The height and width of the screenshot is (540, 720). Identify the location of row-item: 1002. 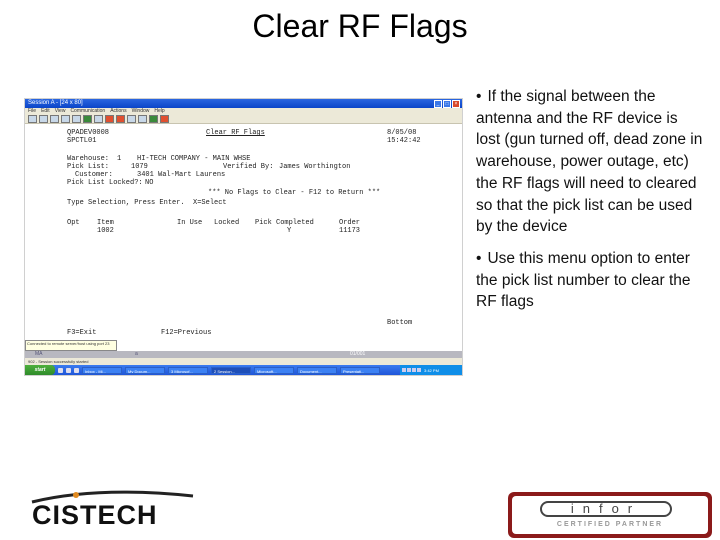
(105, 231).